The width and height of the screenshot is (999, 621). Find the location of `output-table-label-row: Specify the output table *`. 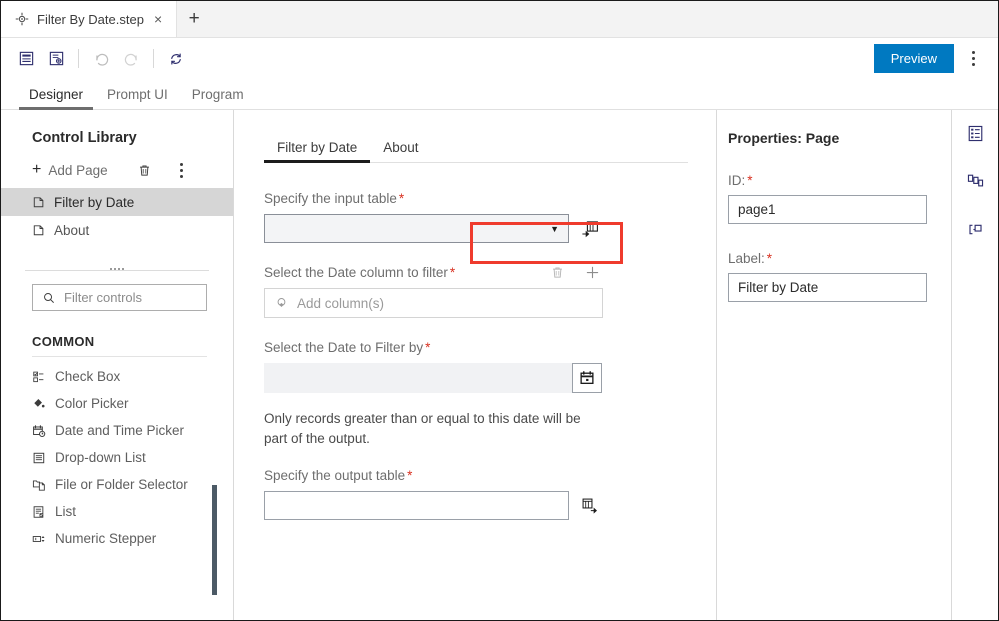

output-table-label-row: Specify the output table * is located at coordinates (444, 475).